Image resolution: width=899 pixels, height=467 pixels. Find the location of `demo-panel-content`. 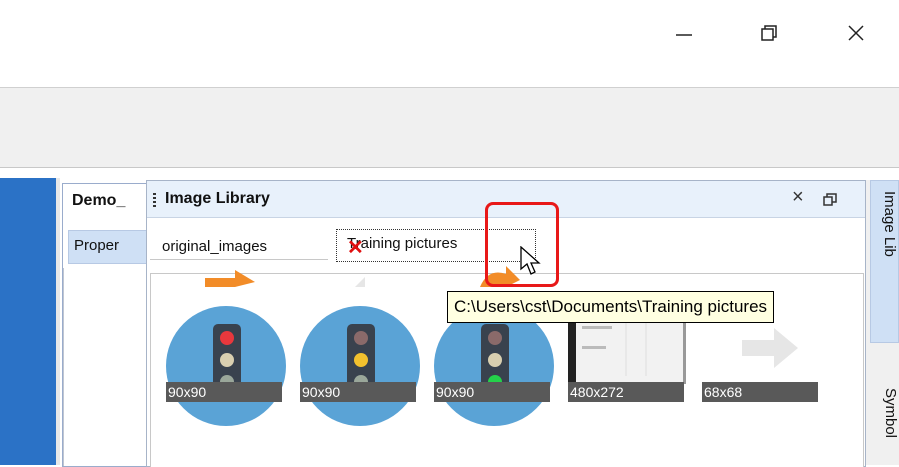

demo-panel-content is located at coordinates (64, 367).